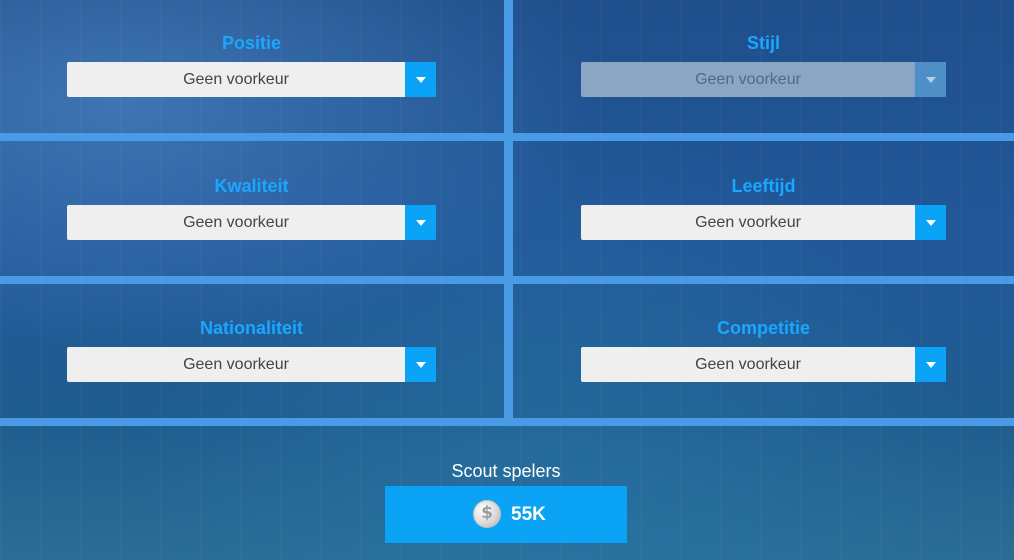 Image resolution: width=1014 pixels, height=560 pixels. I want to click on kwaliteit-dropdown: Geen voorkeur, so click(251, 222).